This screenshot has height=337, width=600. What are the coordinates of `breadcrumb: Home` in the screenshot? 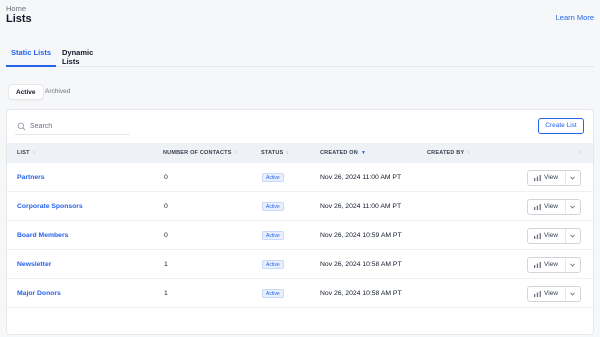 It's located at (16, 8).